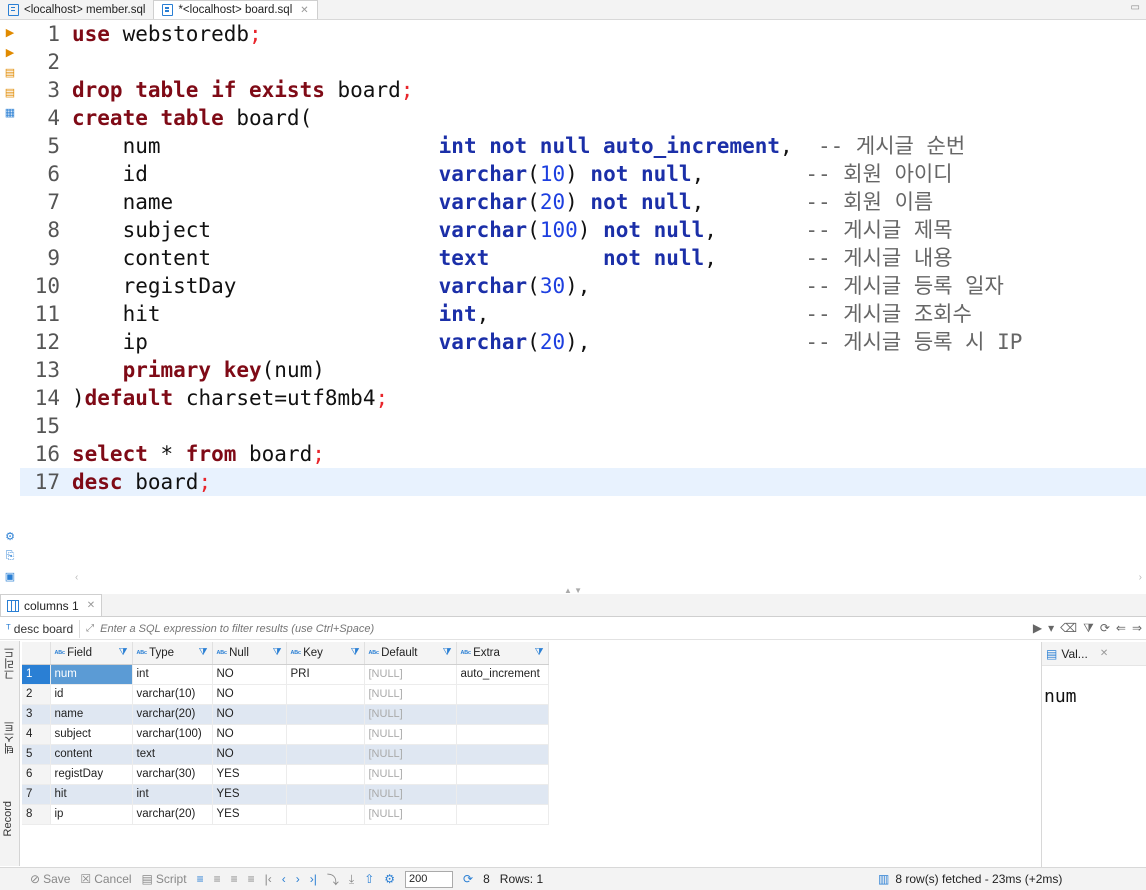 The height and width of the screenshot is (890, 1146). What do you see at coordinates (1051, 628) in the screenshot?
I see `filter-history-icon: ▾` at bounding box center [1051, 628].